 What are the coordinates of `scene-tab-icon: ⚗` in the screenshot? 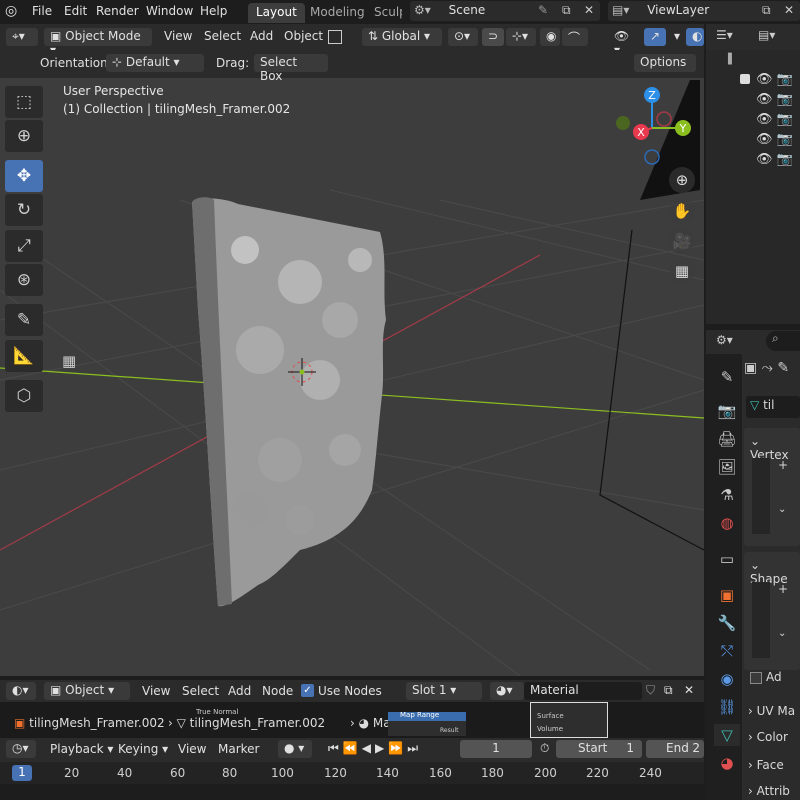 It's located at (727, 495).